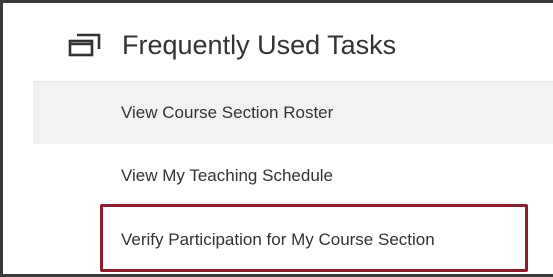  What do you see at coordinates (259, 45) in the screenshot?
I see `panel-title: Frequently Used Tasks` at bounding box center [259, 45].